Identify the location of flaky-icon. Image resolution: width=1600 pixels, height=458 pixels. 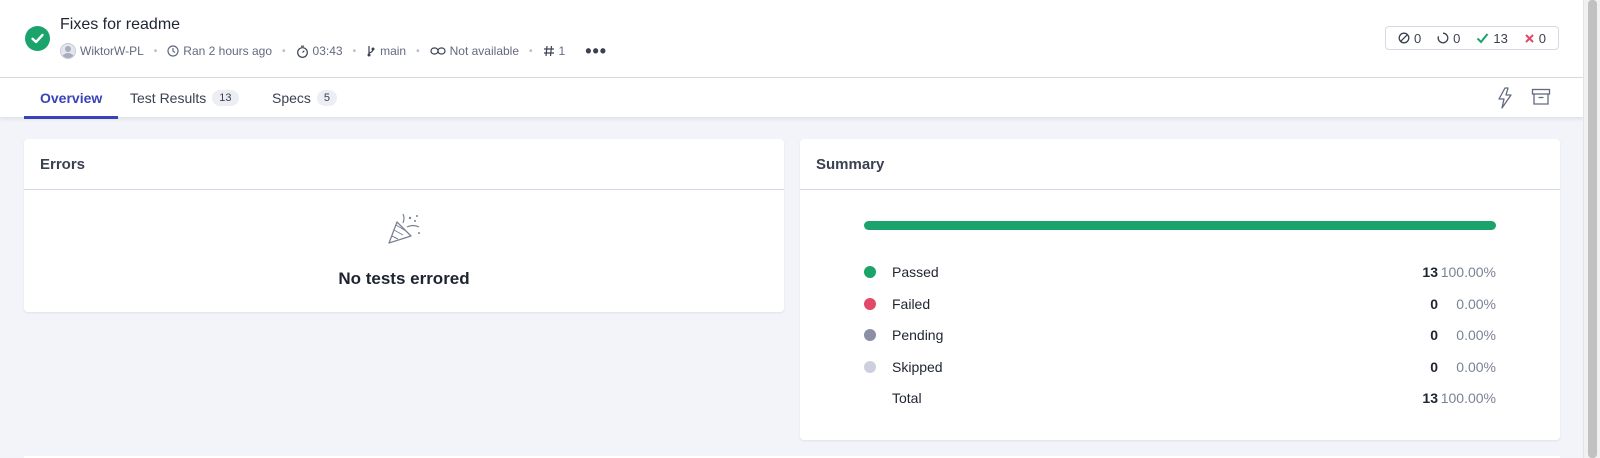
(1505, 98).